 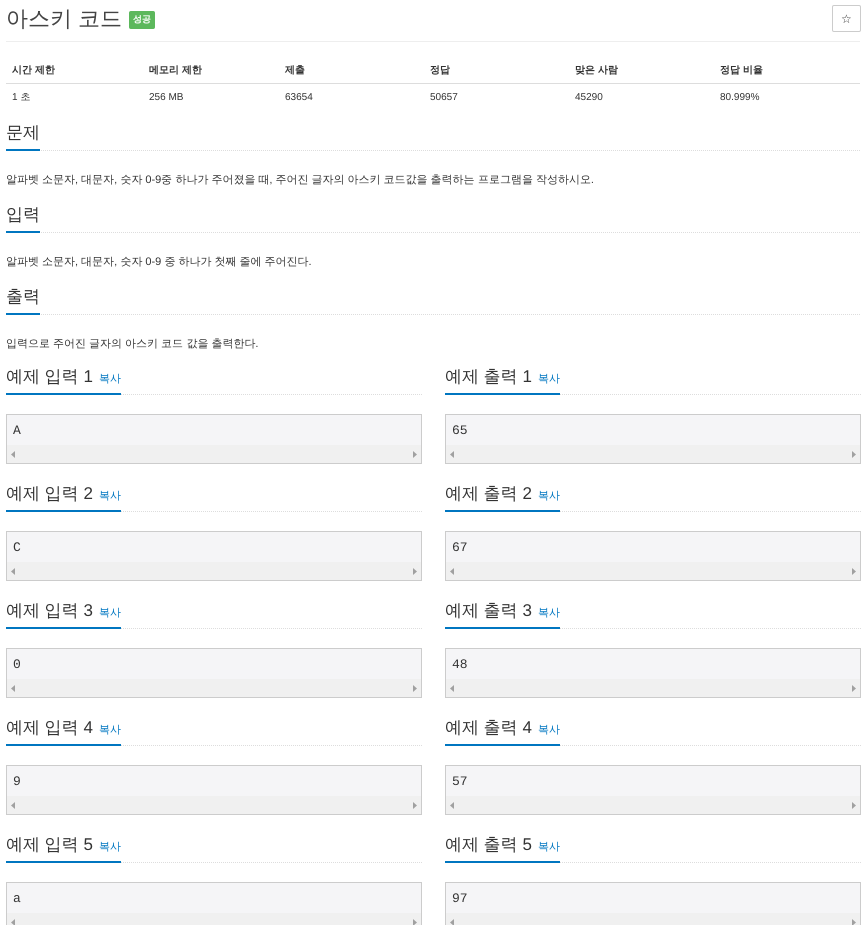 What do you see at coordinates (488, 611) in the screenshot?
I see `example-heading: 예제 출력 3` at bounding box center [488, 611].